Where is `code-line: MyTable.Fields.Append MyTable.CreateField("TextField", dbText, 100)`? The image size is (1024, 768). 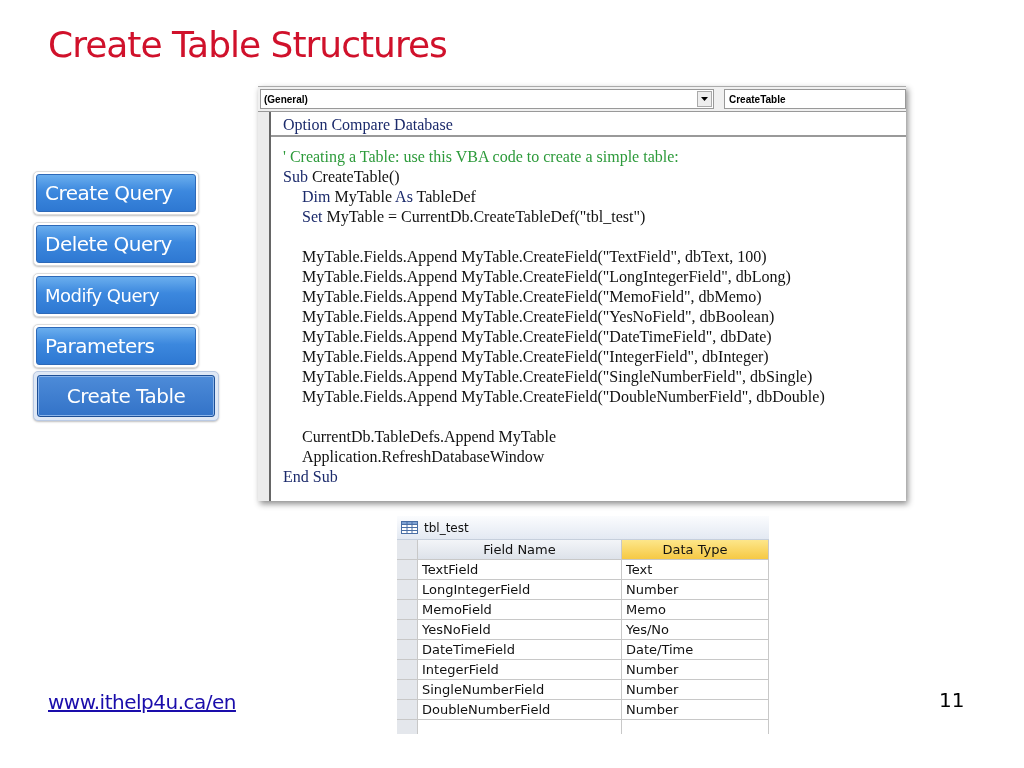 code-line: MyTable.Fields.Append MyTable.CreateField("TextField", dbText, 100) is located at coordinates (534, 257).